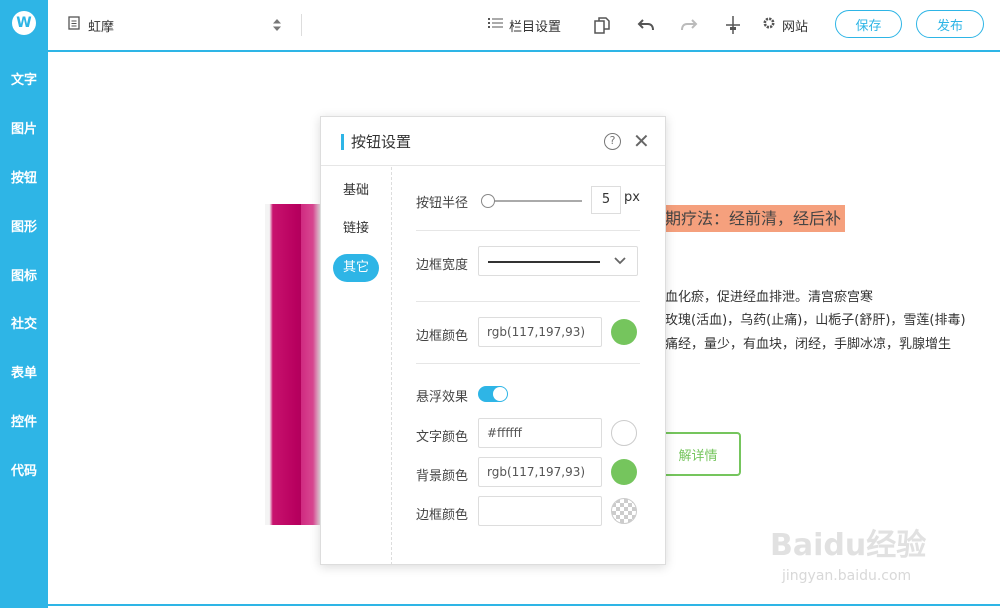  What do you see at coordinates (24, 325) in the screenshot?
I see `sidebar-item-social: 社交` at bounding box center [24, 325].